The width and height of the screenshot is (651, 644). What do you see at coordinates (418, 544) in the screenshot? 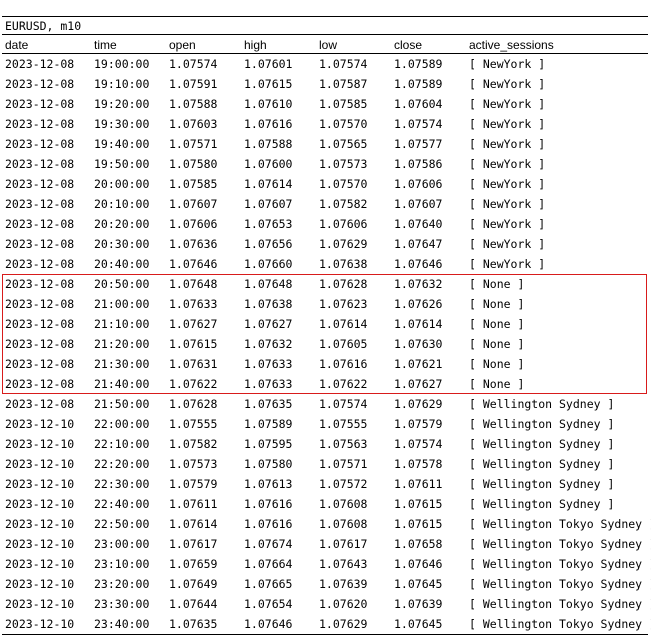
I see `cell-close: 1.07658` at bounding box center [418, 544].